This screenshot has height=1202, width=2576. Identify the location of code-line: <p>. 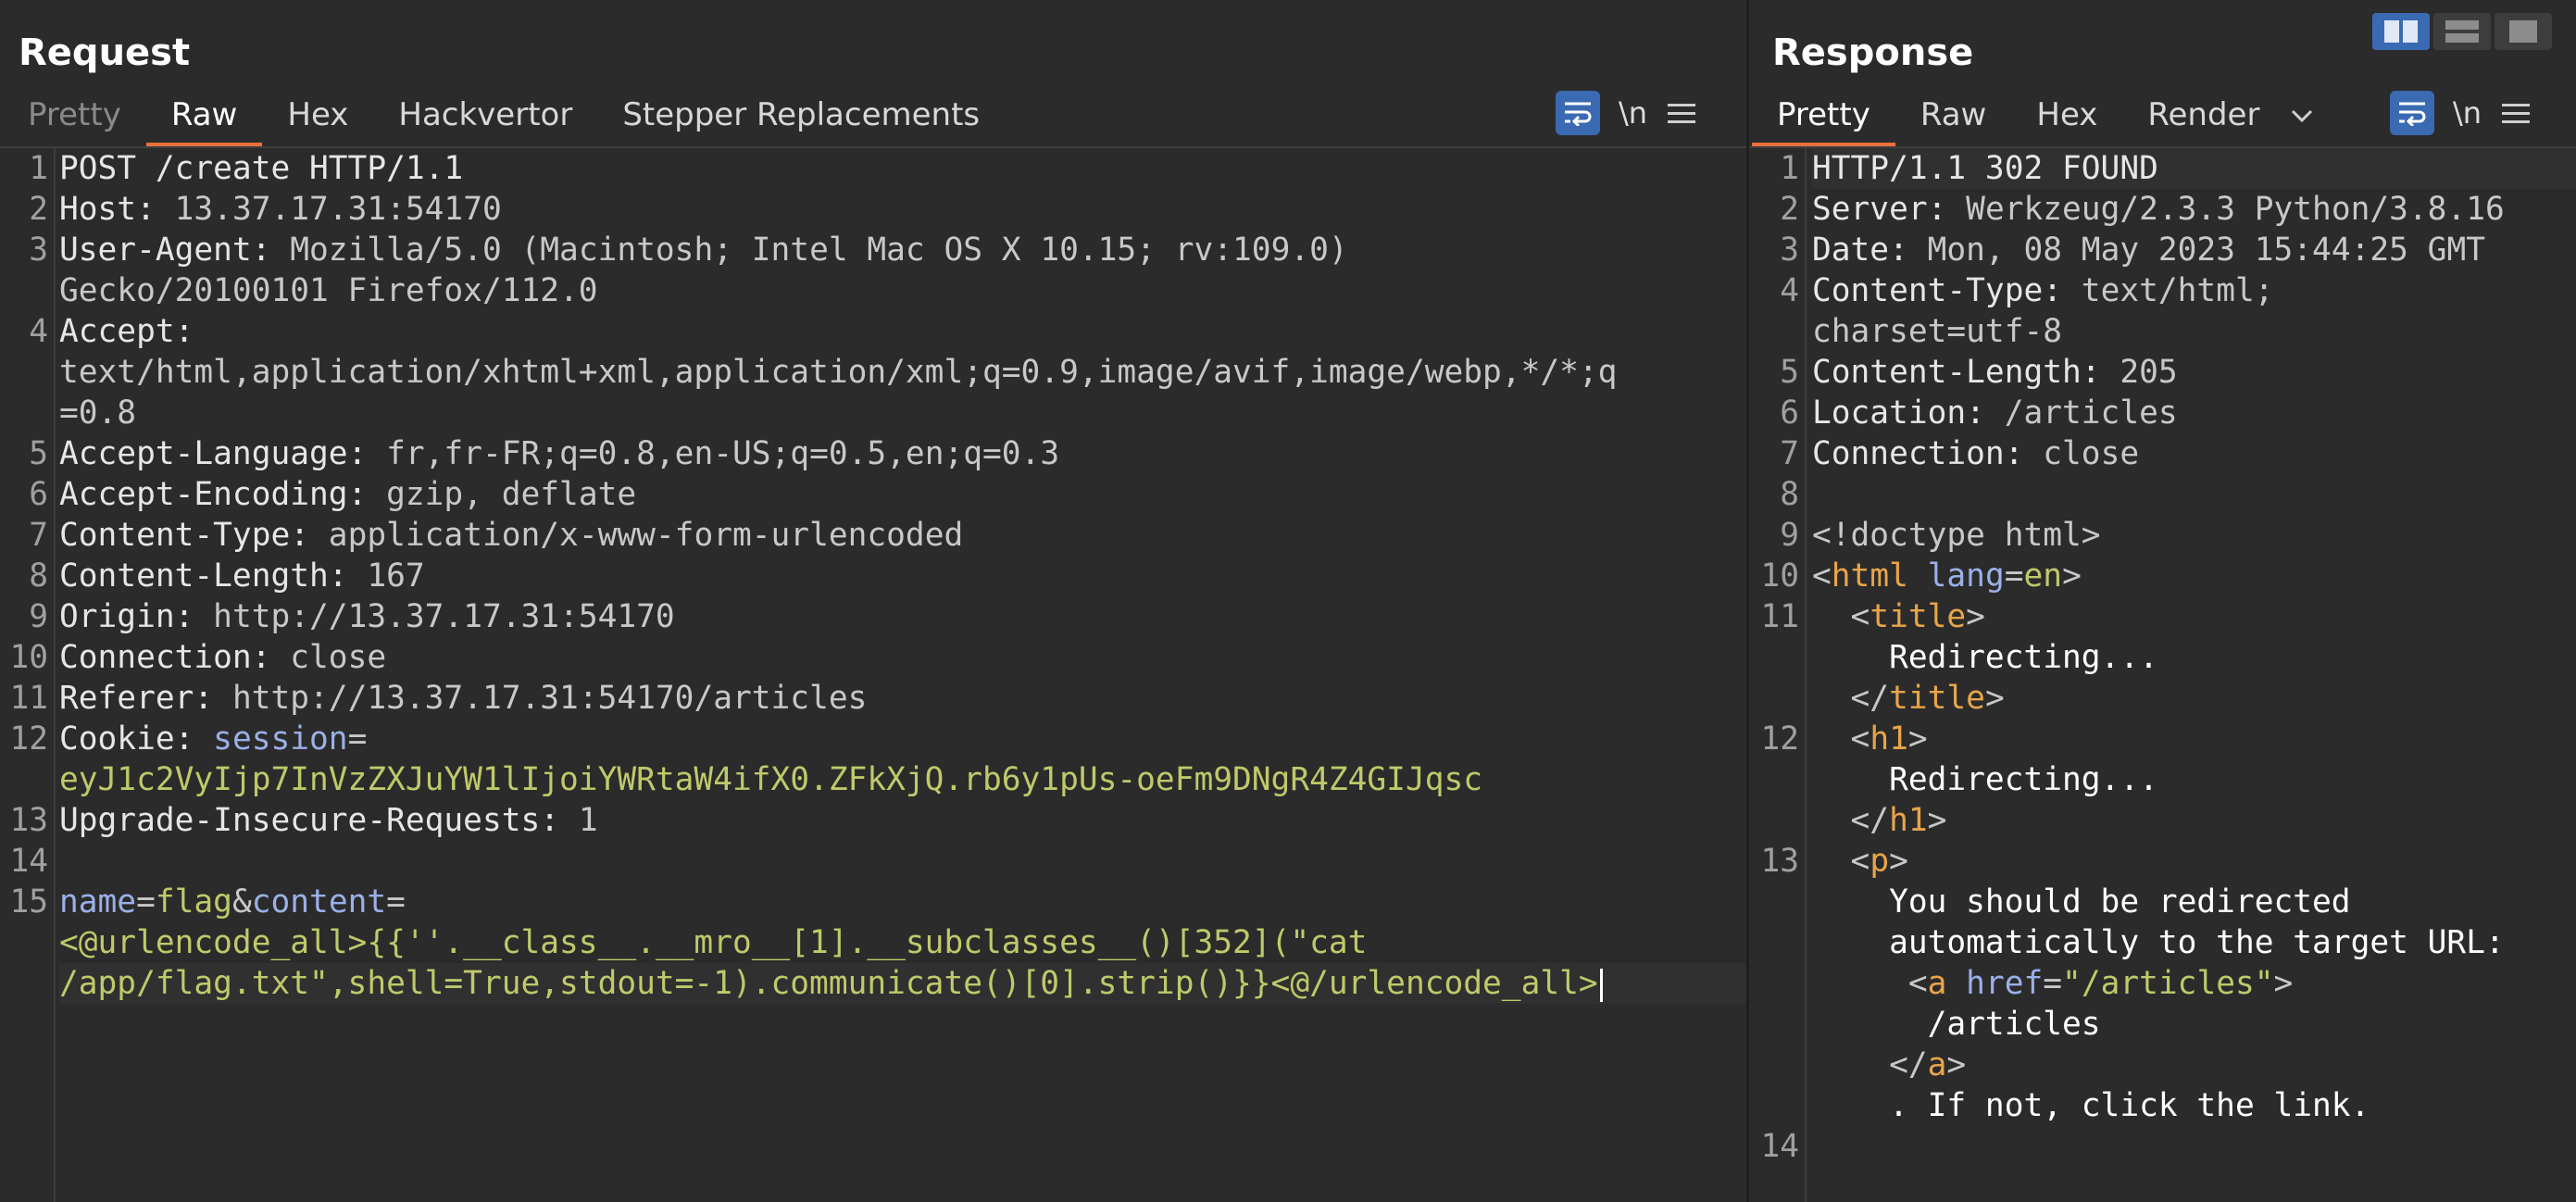
(1860, 861).